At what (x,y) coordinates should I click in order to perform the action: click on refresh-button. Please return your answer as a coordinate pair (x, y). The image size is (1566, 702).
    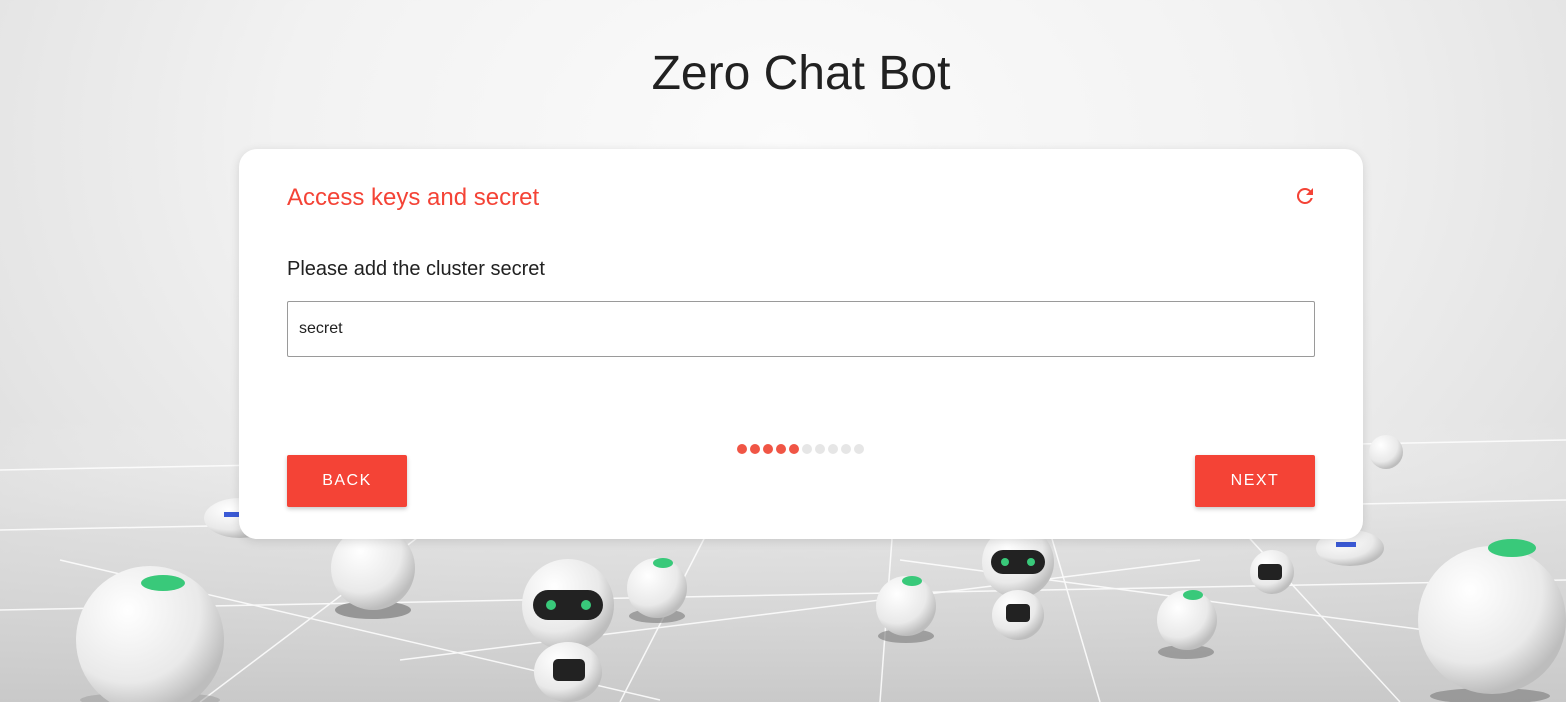
    Looking at the image, I should click on (1305, 196).